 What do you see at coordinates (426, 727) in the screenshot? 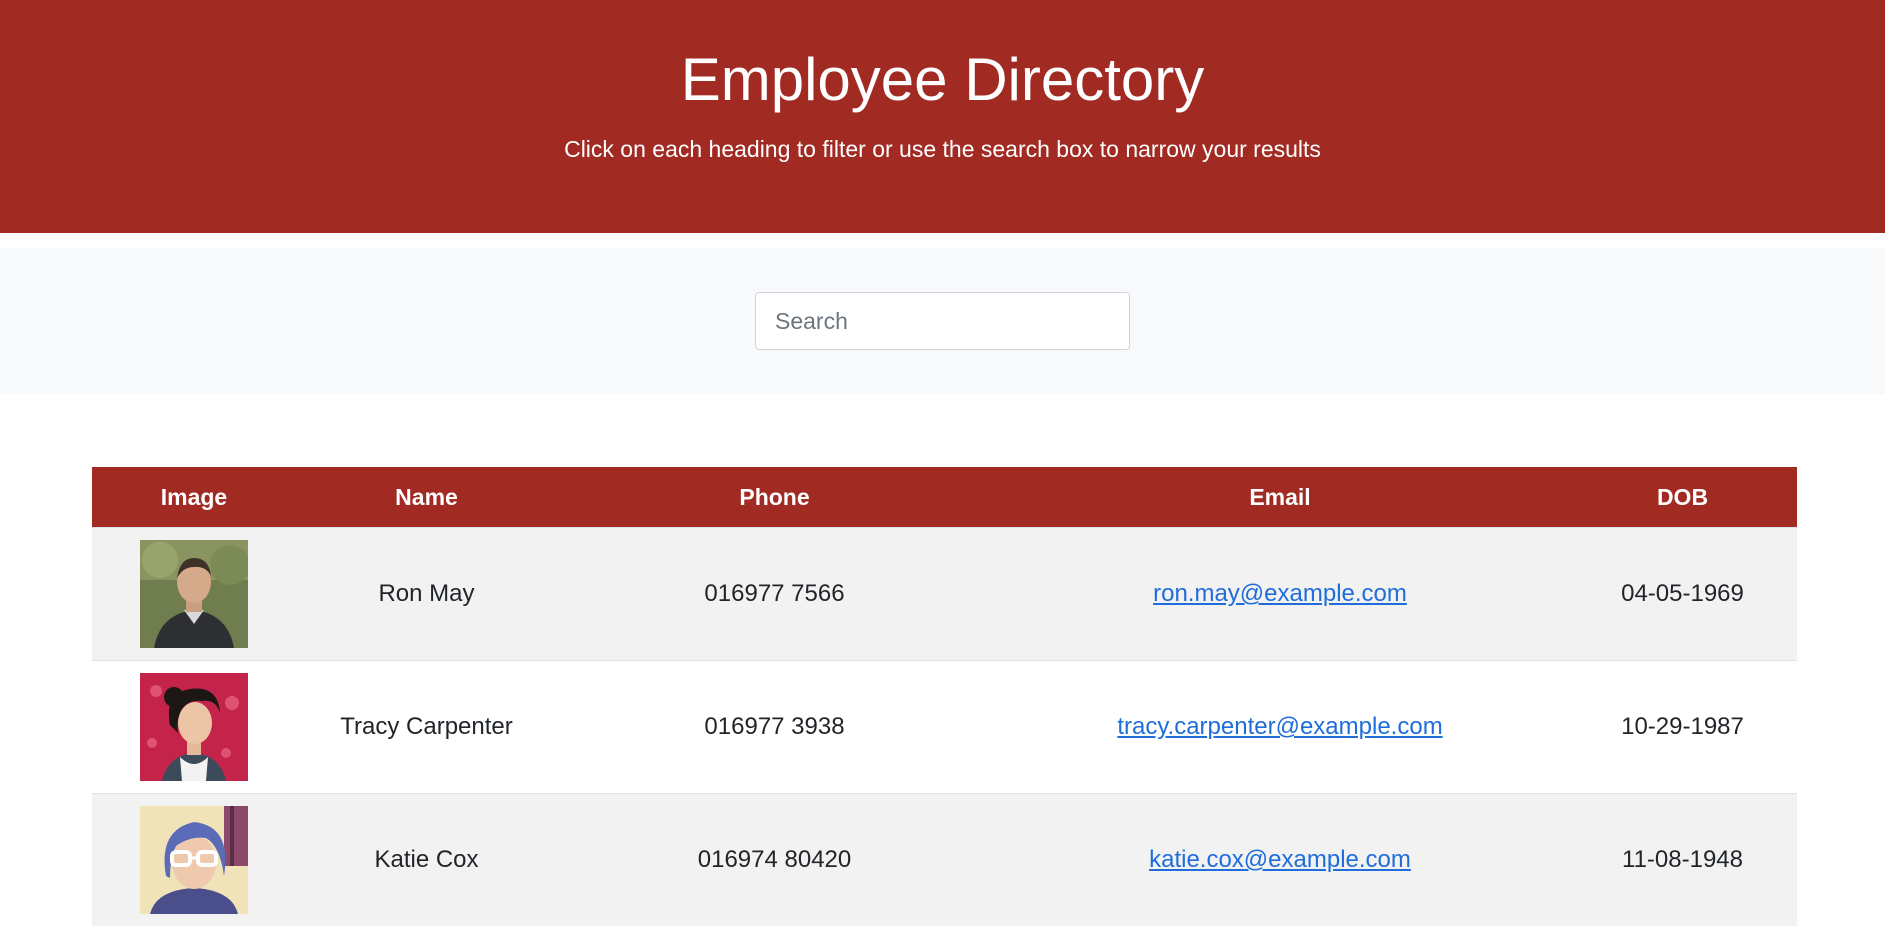
I see `name-cell: Tracy Carpenter` at bounding box center [426, 727].